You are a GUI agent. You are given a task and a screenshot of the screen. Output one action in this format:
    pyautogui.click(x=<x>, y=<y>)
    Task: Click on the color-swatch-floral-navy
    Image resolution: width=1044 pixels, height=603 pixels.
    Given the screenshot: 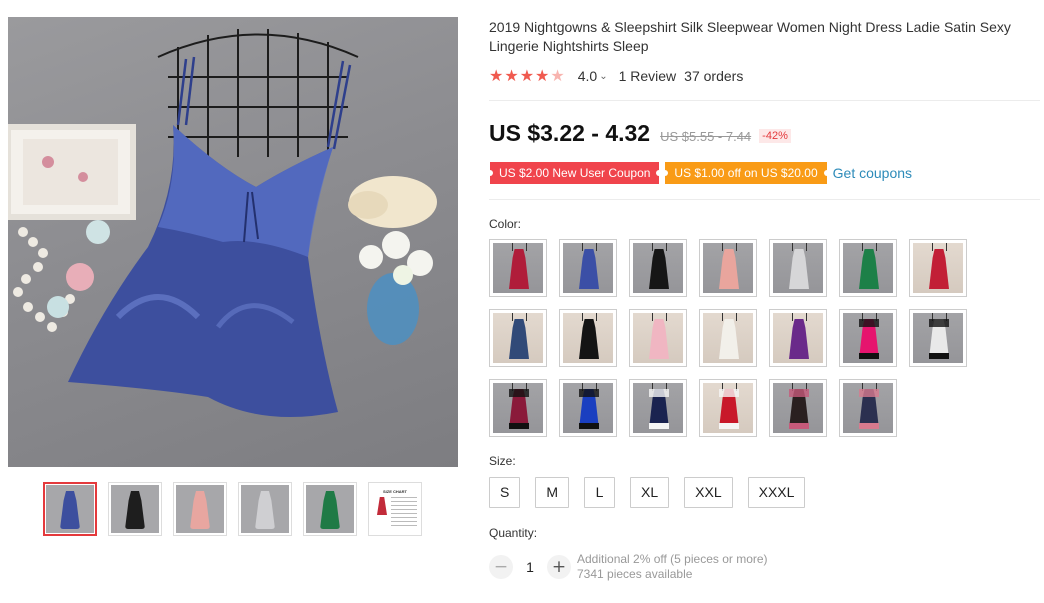 What is the action you would take?
    pyautogui.click(x=868, y=408)
    